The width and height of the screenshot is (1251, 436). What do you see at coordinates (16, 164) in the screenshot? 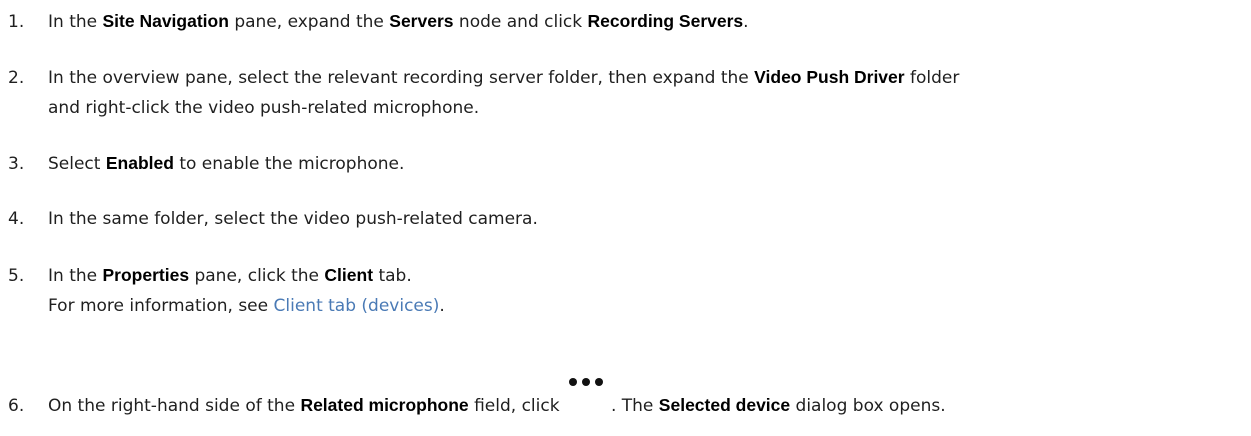
I see `step-number: 3.` at bounding box center [16, 164].